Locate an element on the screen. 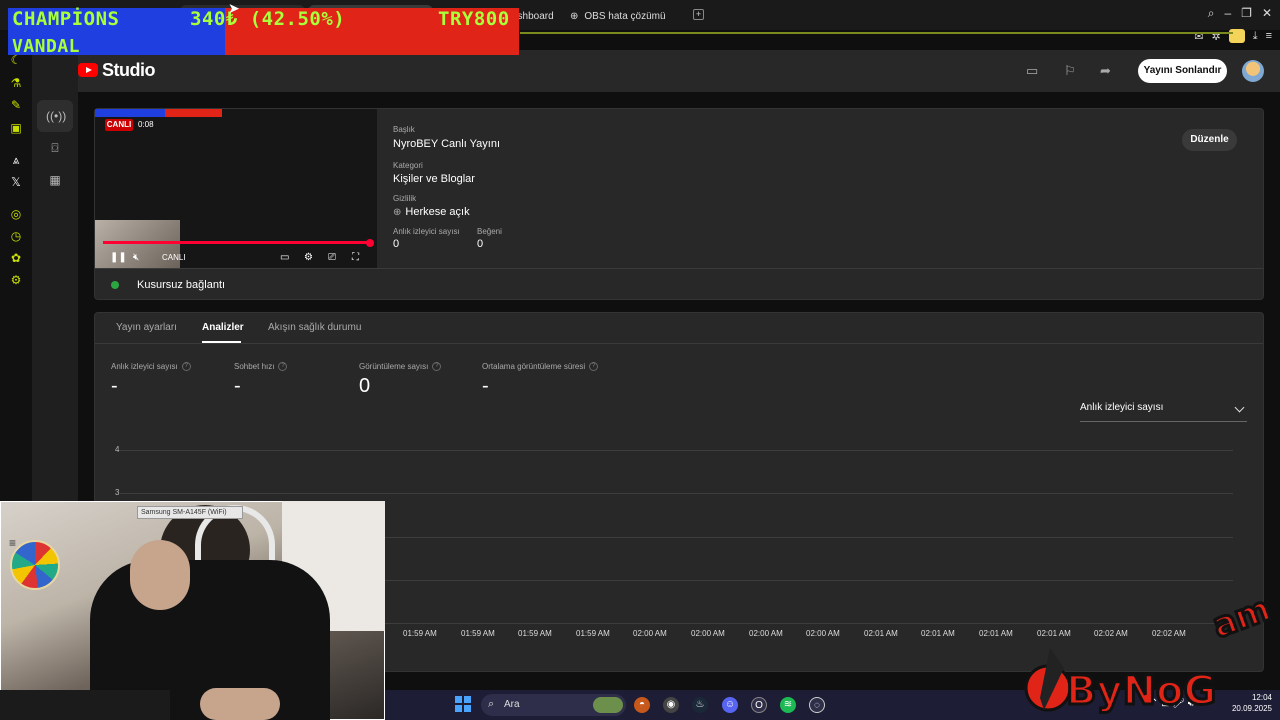  gear-icon: ⚙ is located at coordinates (308, 257).